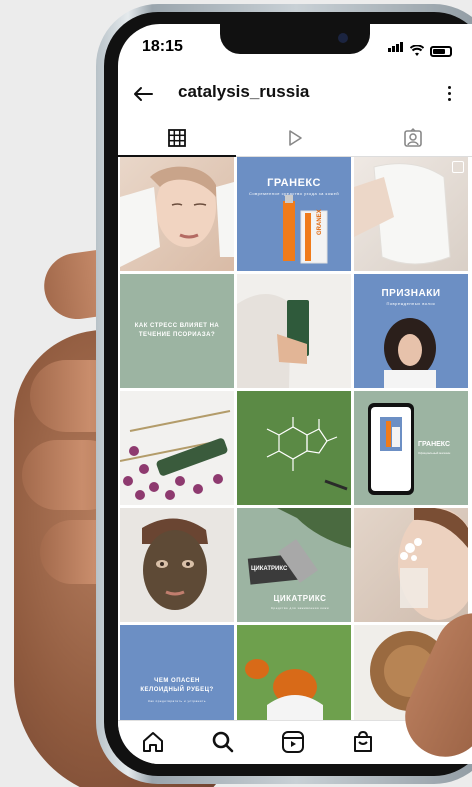 Image resolution: width=472 pixels, height=787 pixels. What do you see at coordinates (177, 685) in the screenshot?
I see `post-caption: ЧЕМ ОПАСЕН КЕЛОИДНЫЙ РУБЕЦ?` at bounding box center [177, 685].